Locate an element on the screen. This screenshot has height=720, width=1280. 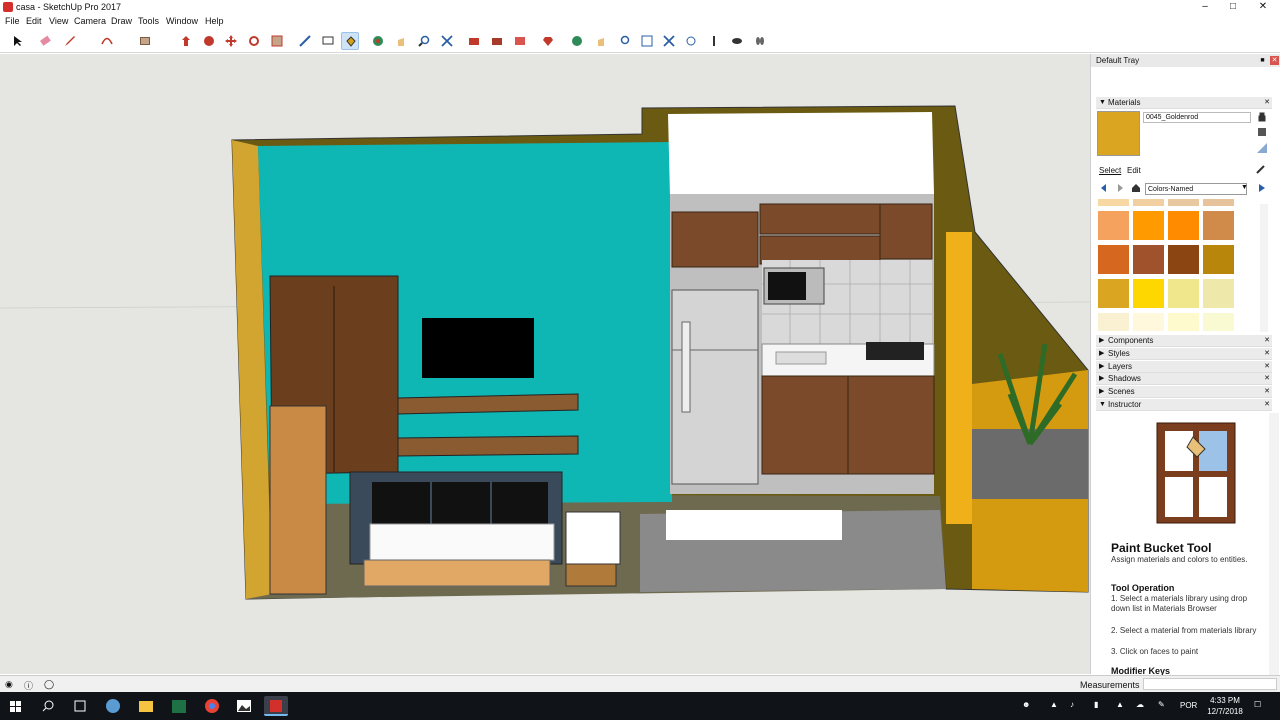
pushpull-tool-button is located at coordinates (186, 41).